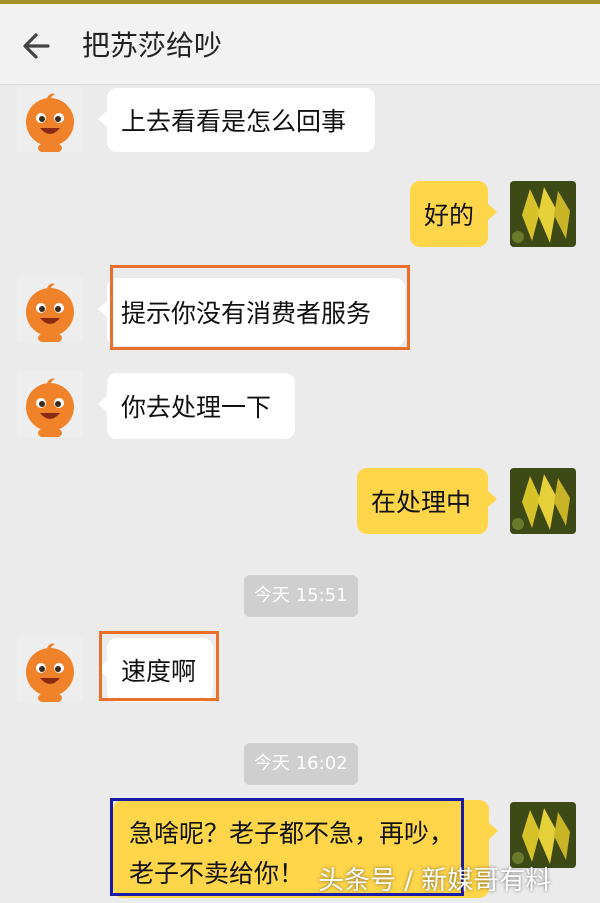 The height and width of the screenshot is (903, 600). I want to click on message-bubble-incoming: 速度啊, so click(155, 670).